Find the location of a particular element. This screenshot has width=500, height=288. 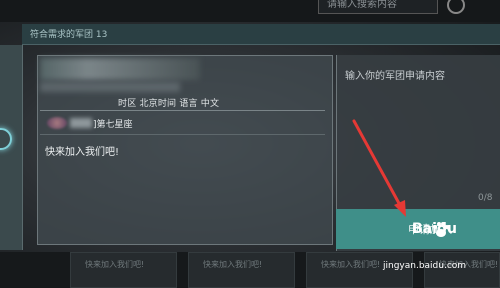

baidu-watermark: Baidu jingyan.baidu.com is located at coordinates (441, 247).